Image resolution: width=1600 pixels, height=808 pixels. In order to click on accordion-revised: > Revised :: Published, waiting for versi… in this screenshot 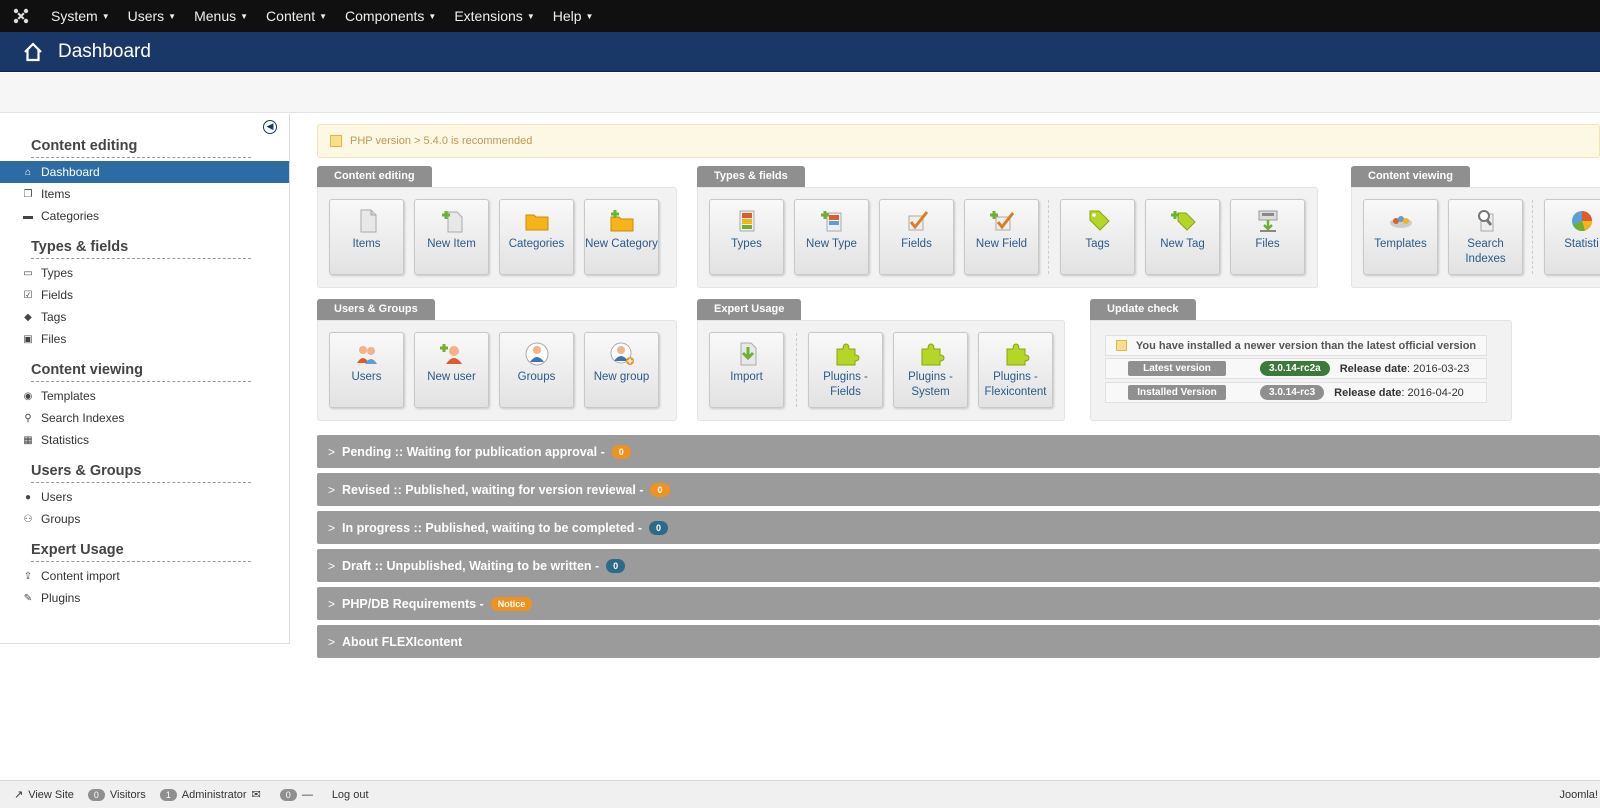, I will do `click(958, 489)`.